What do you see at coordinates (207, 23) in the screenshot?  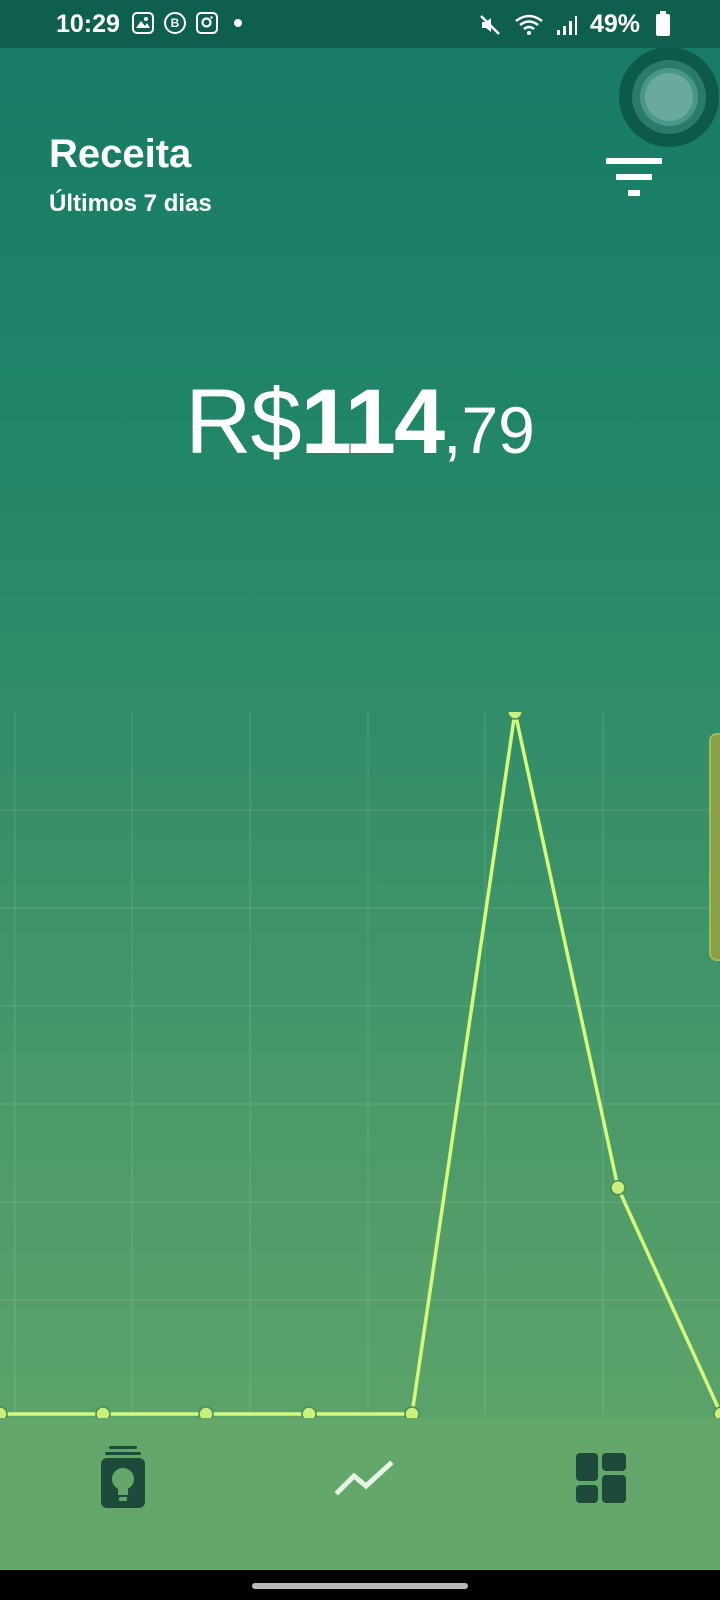 I see `instagram-icon` at bounding box center [207, 23].